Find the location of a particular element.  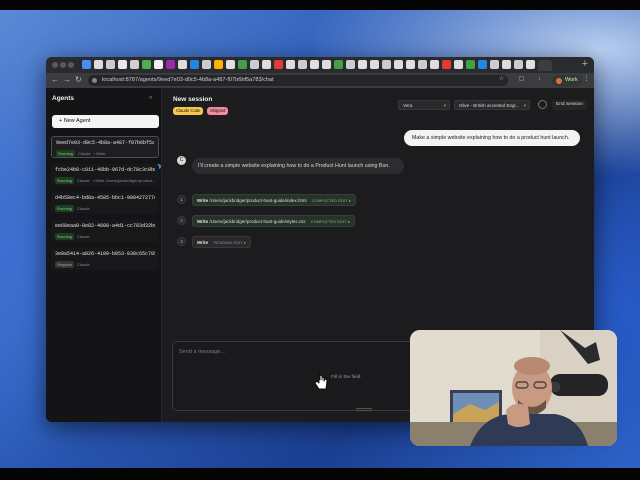

download-icon: ↓ is located at coordinates (539, 79).